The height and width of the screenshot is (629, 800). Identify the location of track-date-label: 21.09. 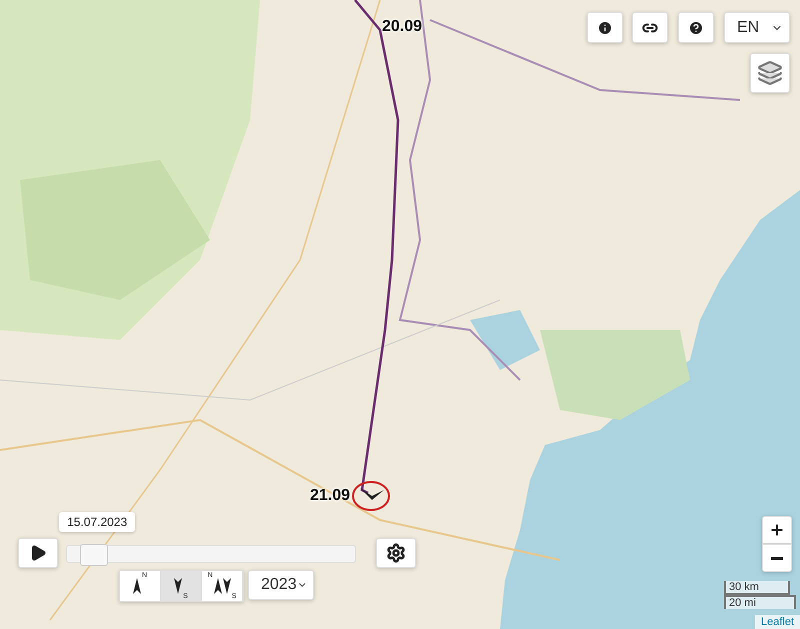
(330, 496).